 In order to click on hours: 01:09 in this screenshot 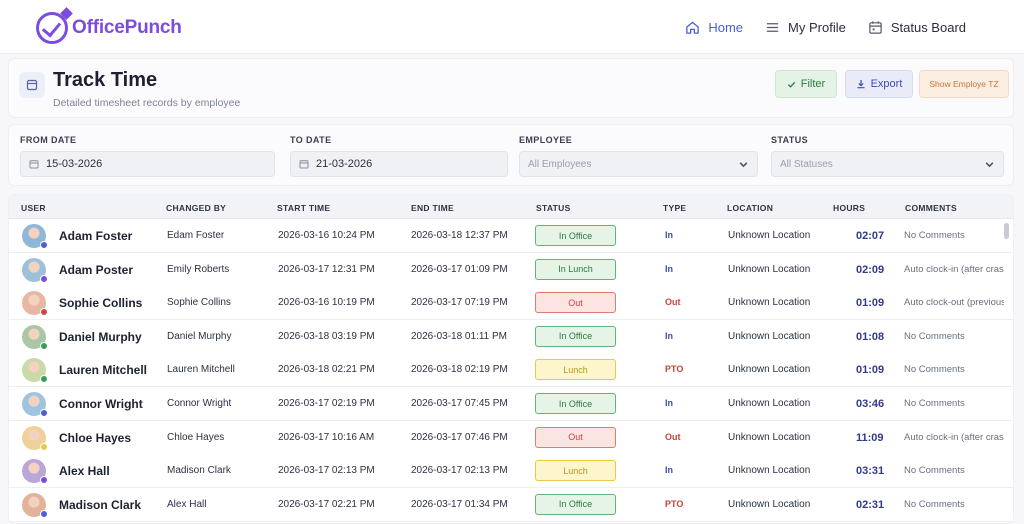, I will do `click(870, 370)`.